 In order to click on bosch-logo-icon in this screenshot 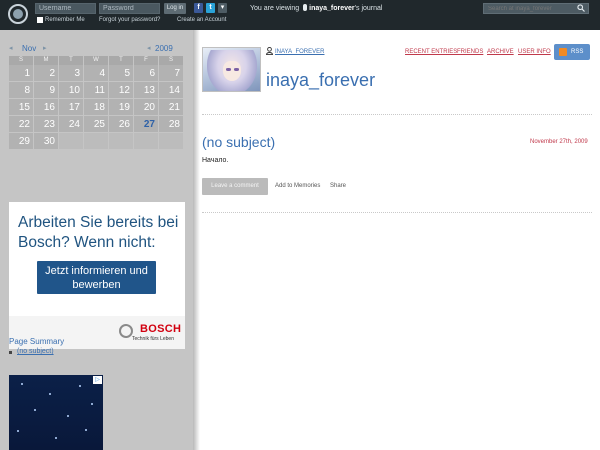, I will do `click(126, 331)`.